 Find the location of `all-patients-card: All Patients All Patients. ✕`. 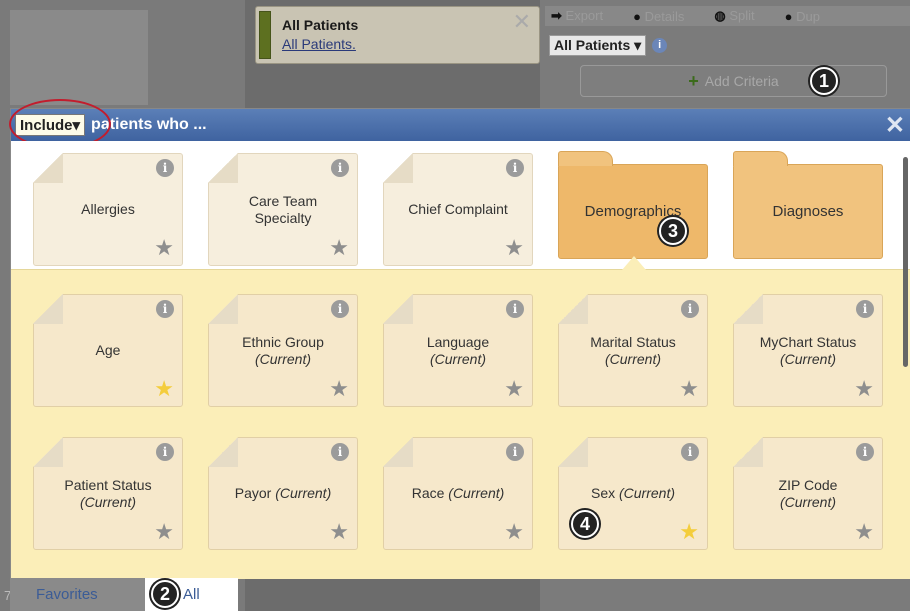

all-patients-card: All Patients All Patients. ✕ is located at coordinates (397, 35).